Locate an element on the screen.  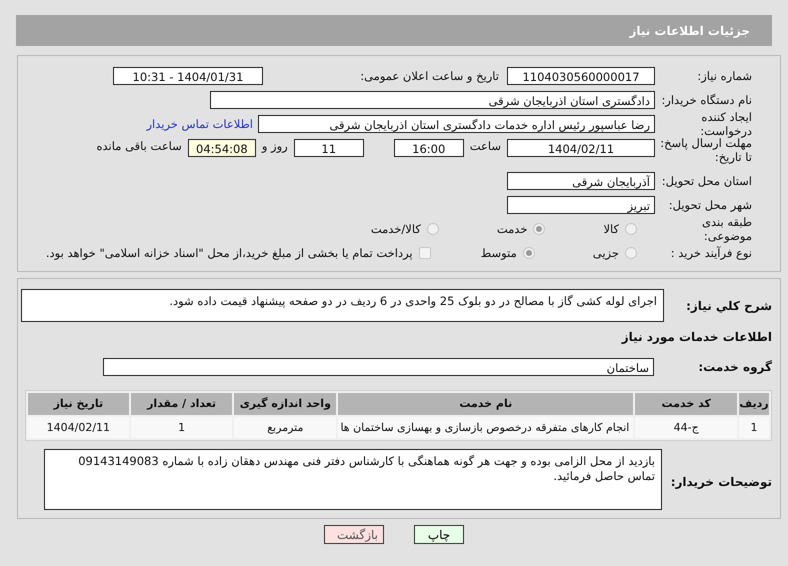
field-label: توضیحات خریدار: is located at coordinates (721, 481).